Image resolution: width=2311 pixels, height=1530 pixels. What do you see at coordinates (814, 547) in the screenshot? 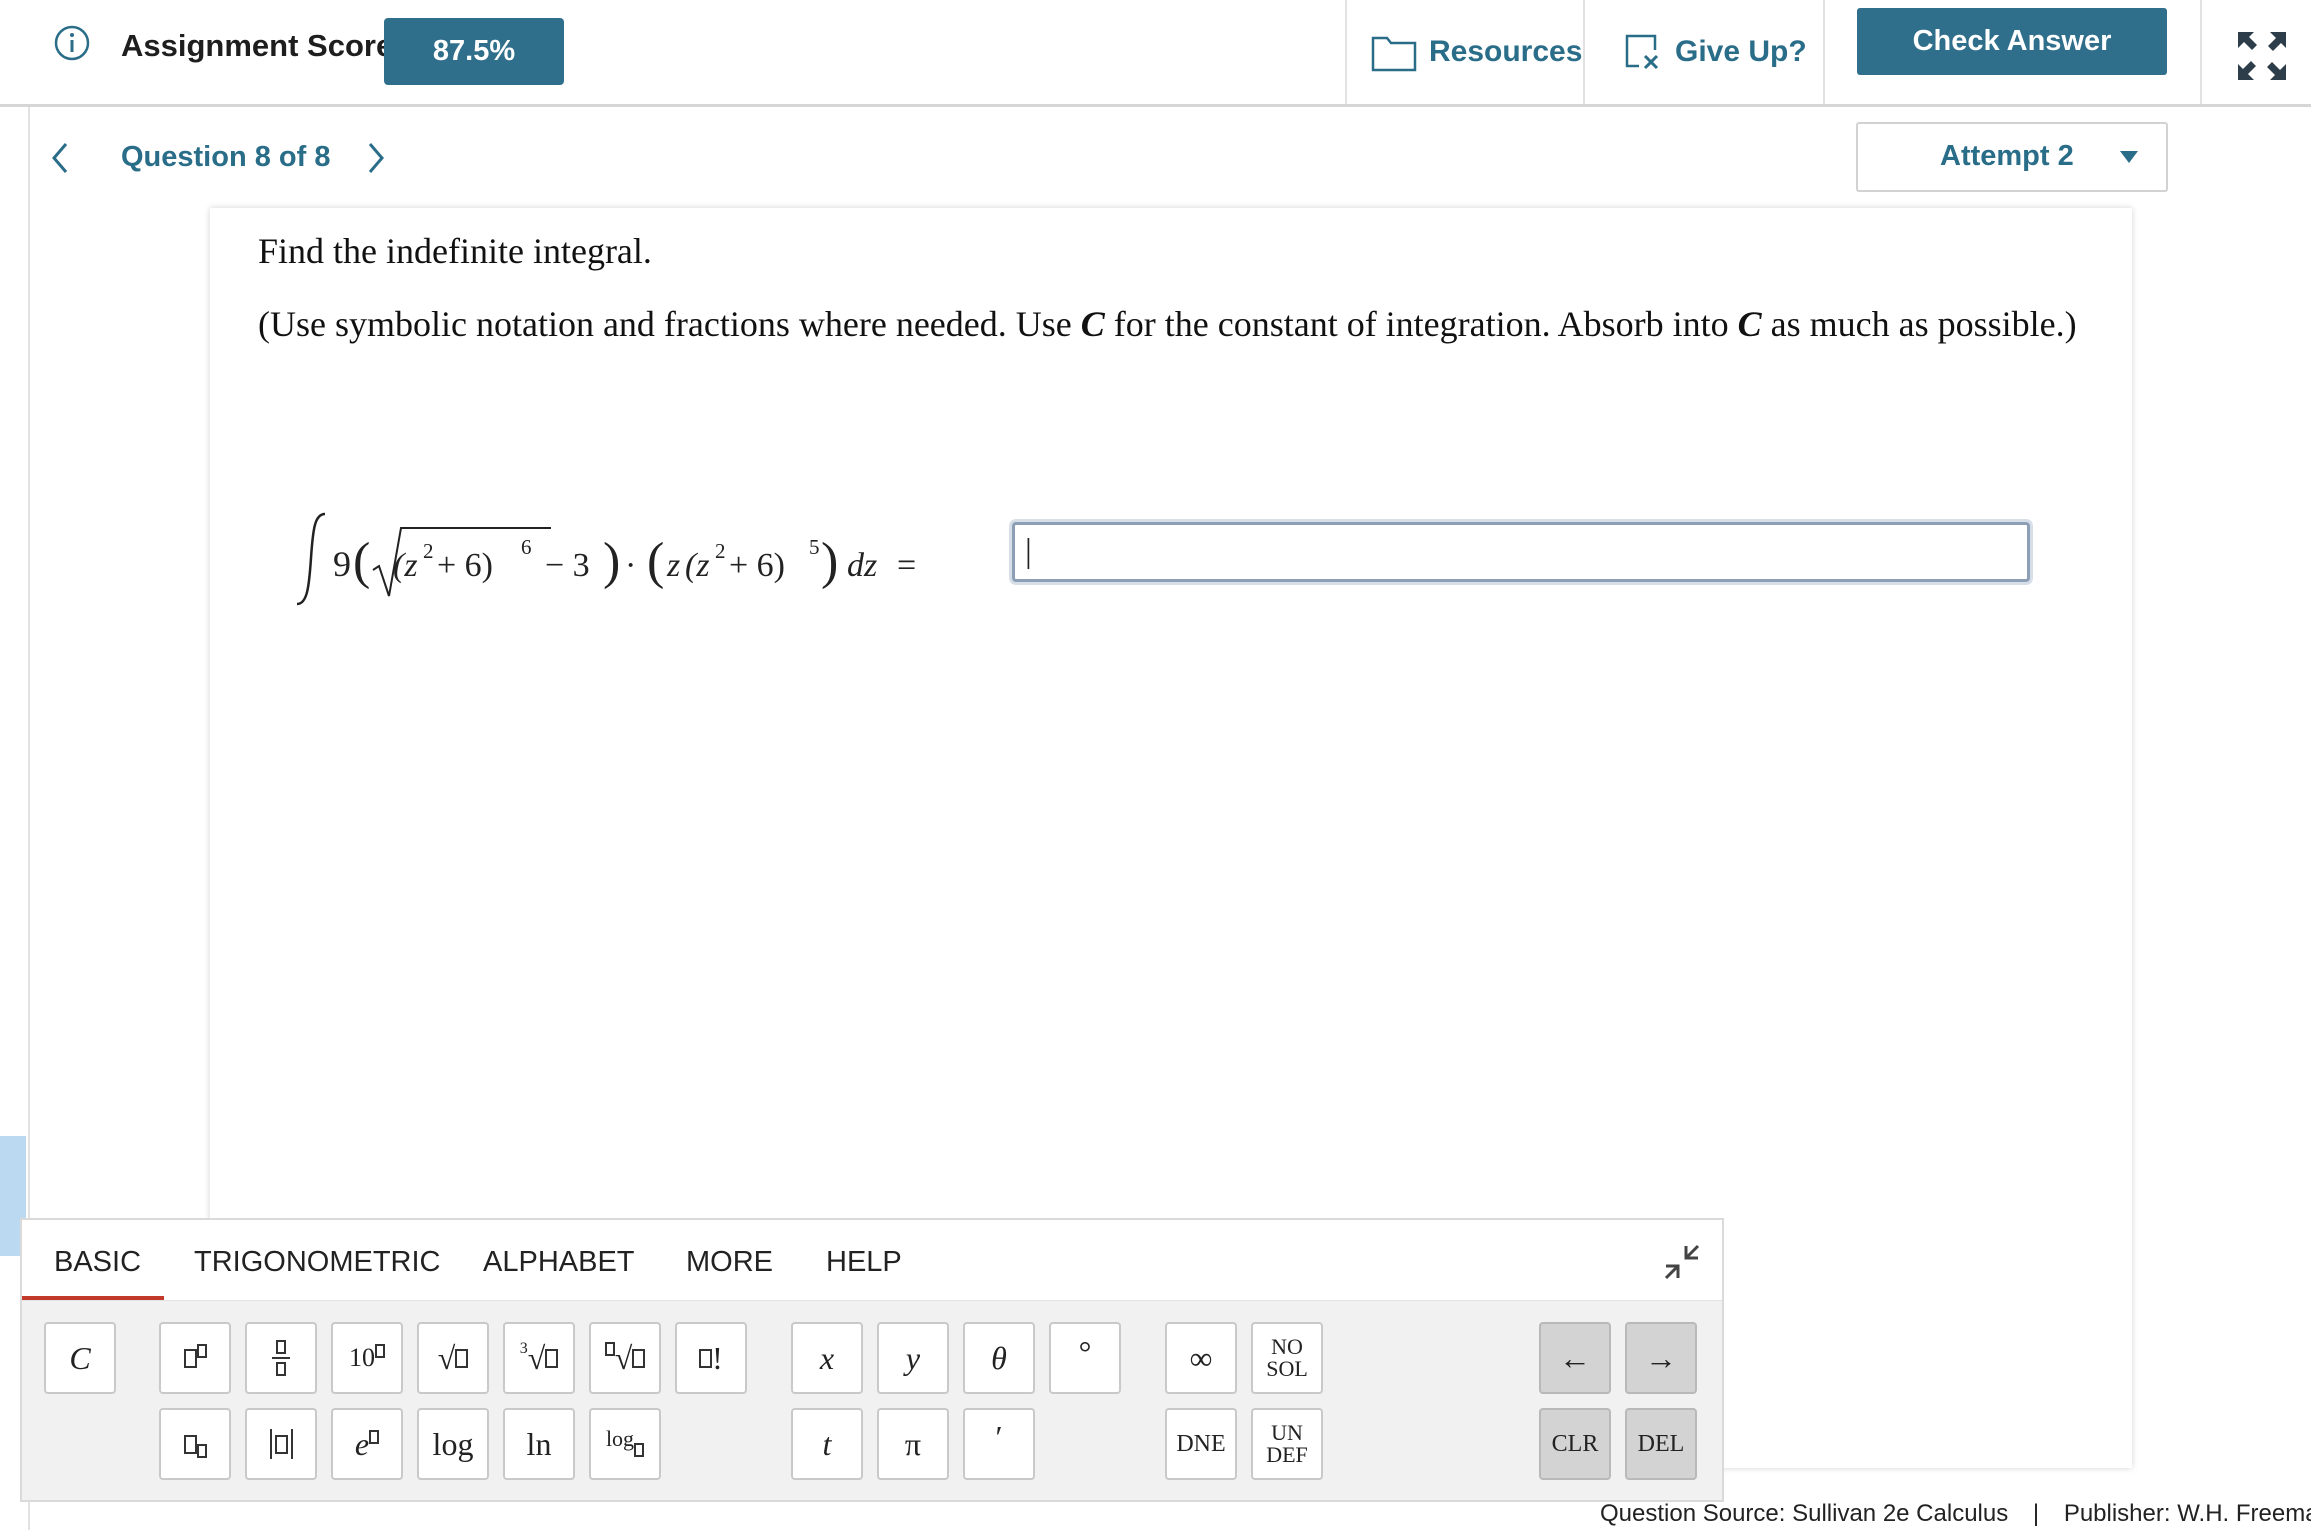
I see `math-exp: 5` at bounding box center [814, 547].